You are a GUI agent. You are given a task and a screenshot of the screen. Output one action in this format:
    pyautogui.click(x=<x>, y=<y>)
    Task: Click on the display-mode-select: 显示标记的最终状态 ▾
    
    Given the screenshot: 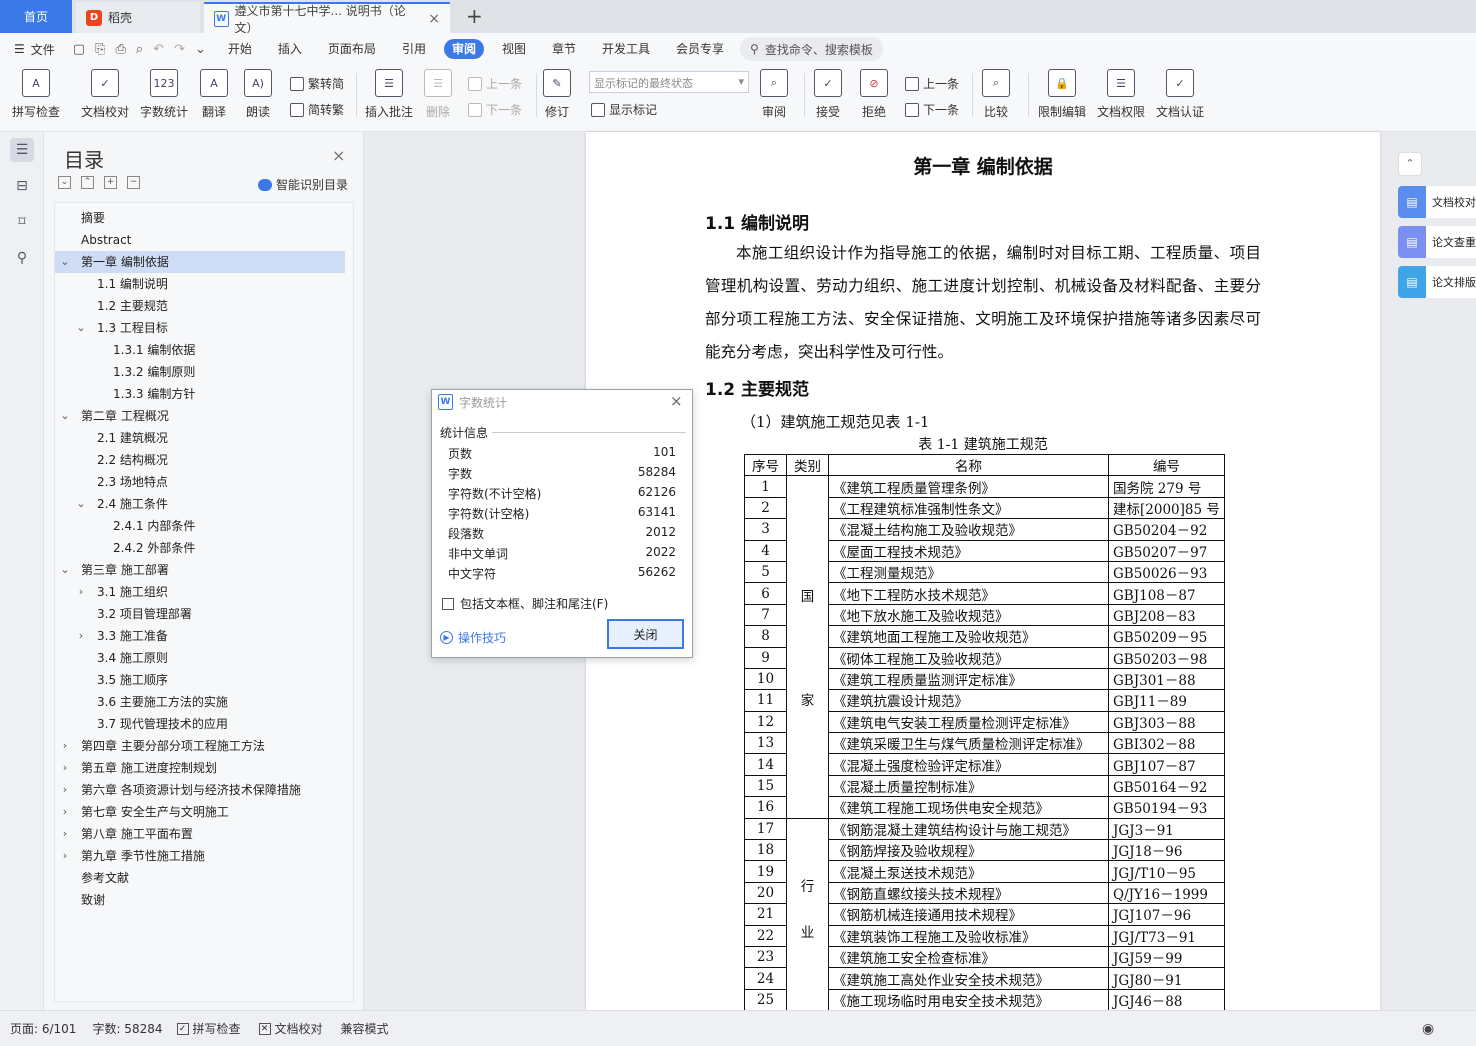 What is the action you would take?
    pyautogui.click(x=669, y=82)
    